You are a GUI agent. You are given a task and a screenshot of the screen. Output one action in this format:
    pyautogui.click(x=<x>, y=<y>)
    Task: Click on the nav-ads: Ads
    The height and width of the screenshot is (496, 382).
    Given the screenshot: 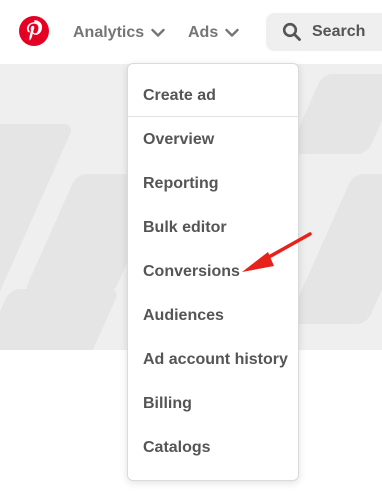 What is the action you would take?
    pyautogui.click(x=213, y=33)
    